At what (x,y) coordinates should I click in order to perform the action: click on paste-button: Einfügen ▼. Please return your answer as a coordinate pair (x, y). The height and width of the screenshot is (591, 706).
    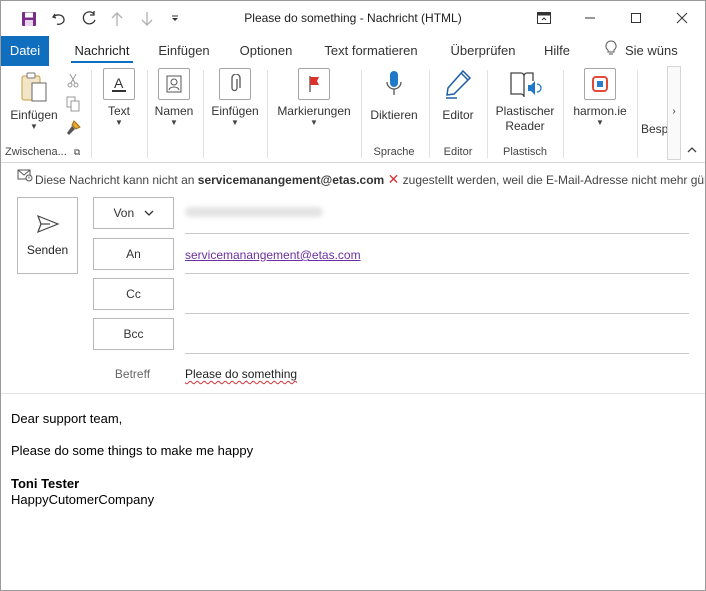
    Looking at the image, I should click on (34, 99).